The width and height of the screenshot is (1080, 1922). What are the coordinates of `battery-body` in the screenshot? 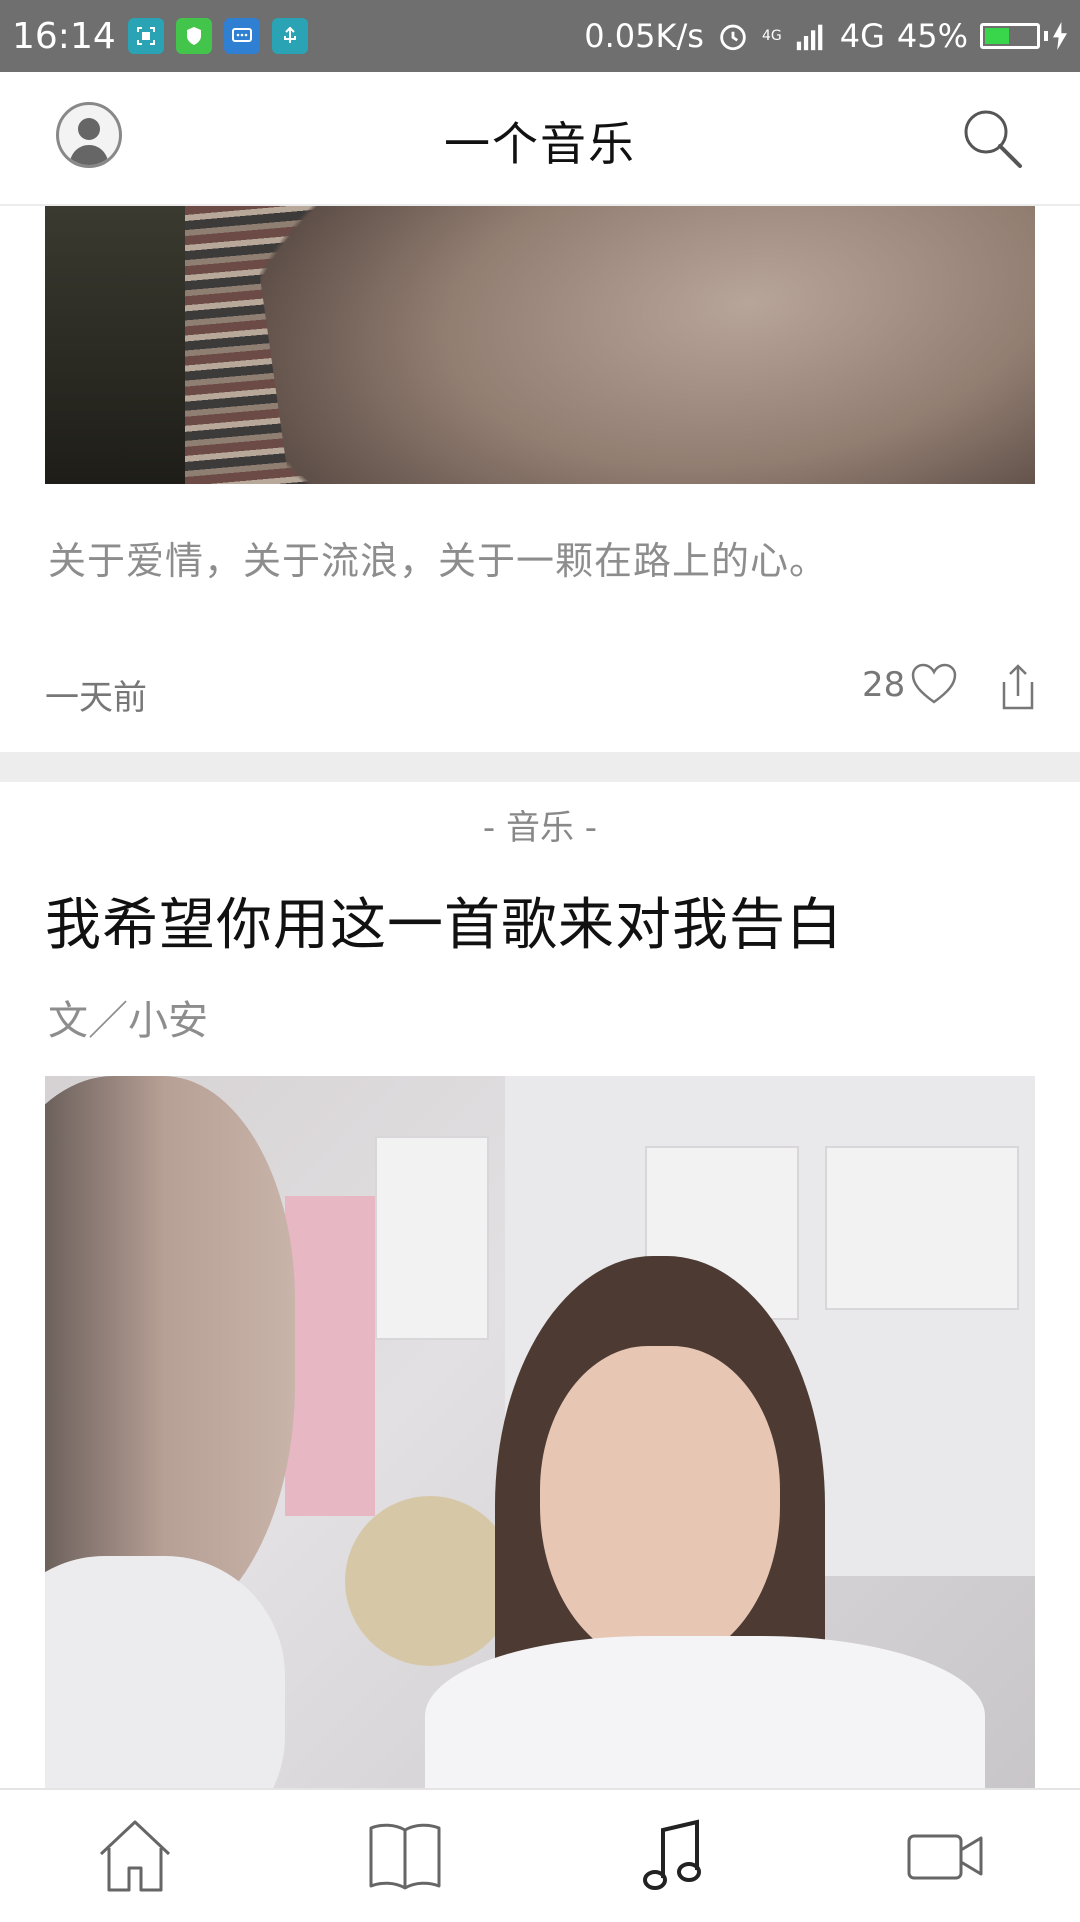 It's located at (1010, 36).